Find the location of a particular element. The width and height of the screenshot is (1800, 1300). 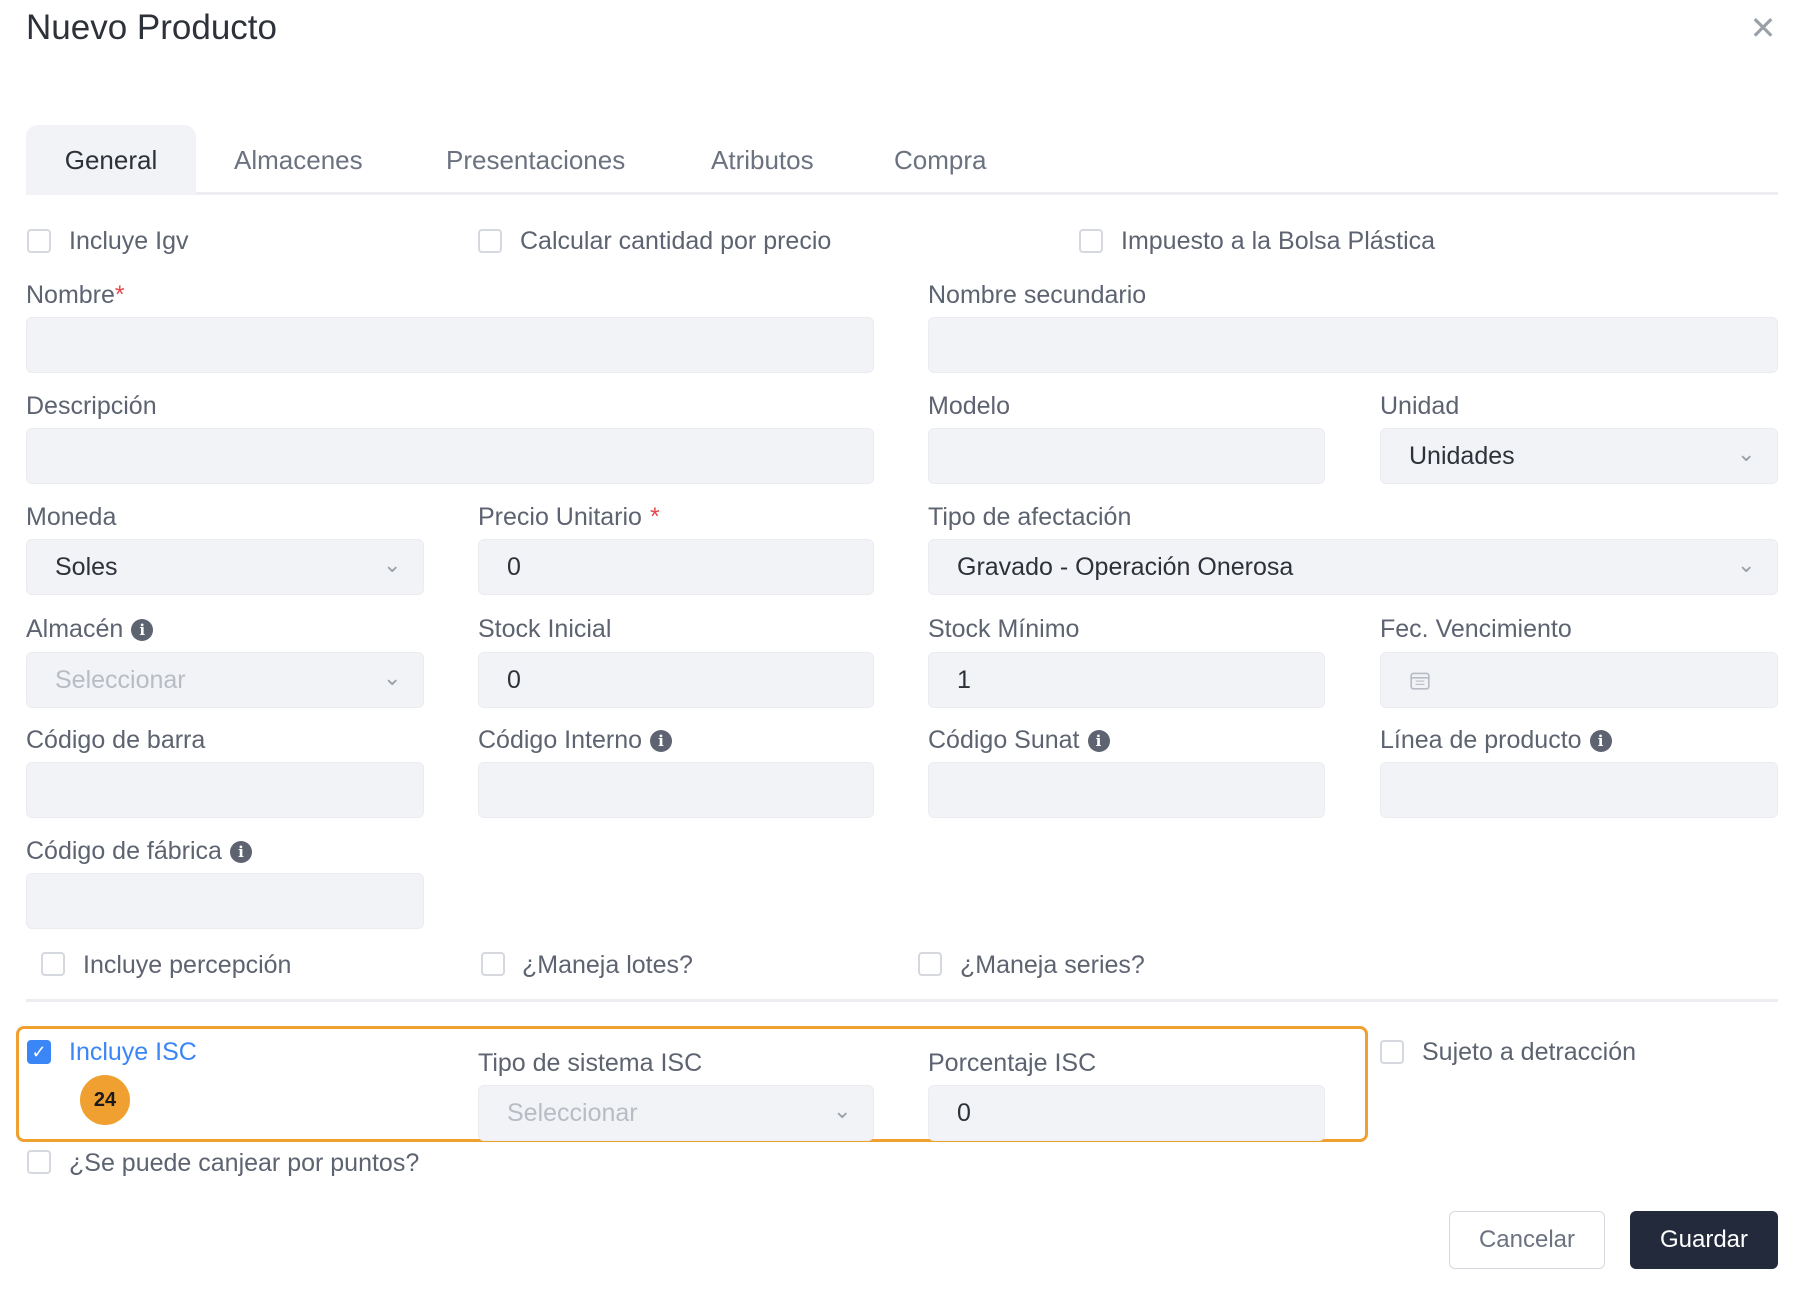

tipo-sistema-isc-placeholder: Seleccionar is located at coordinates (572, 1112).